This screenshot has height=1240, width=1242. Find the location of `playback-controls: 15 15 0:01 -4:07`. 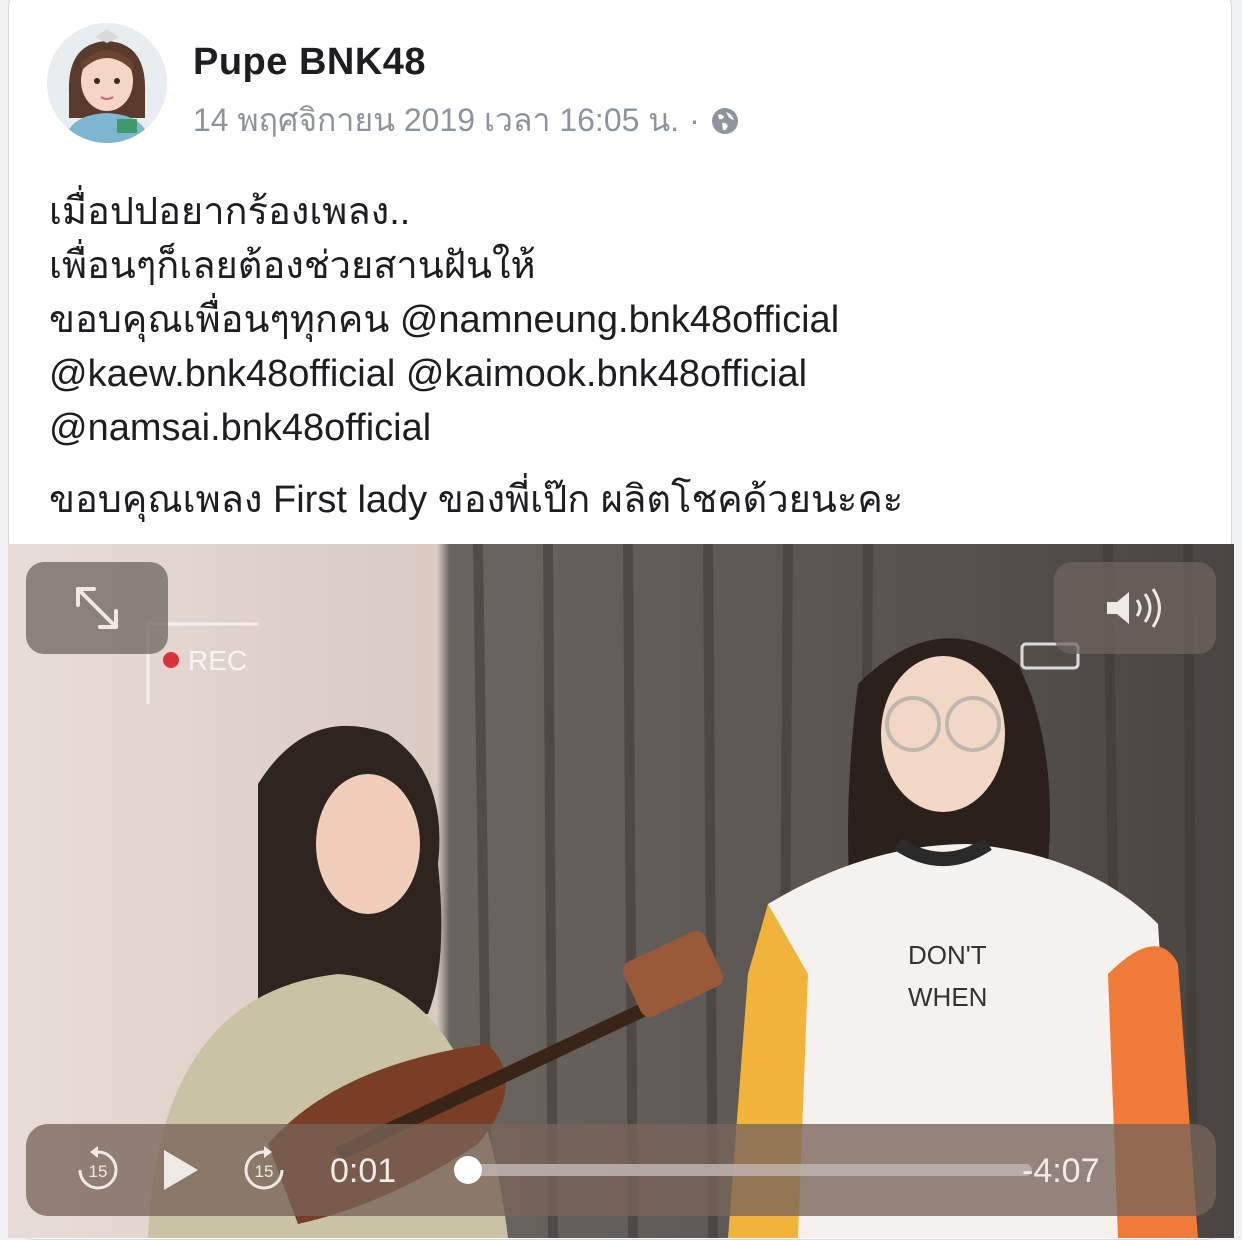

playback-controls: 15 15 0:01 -4:07 is located at coordinates (621, 1170).